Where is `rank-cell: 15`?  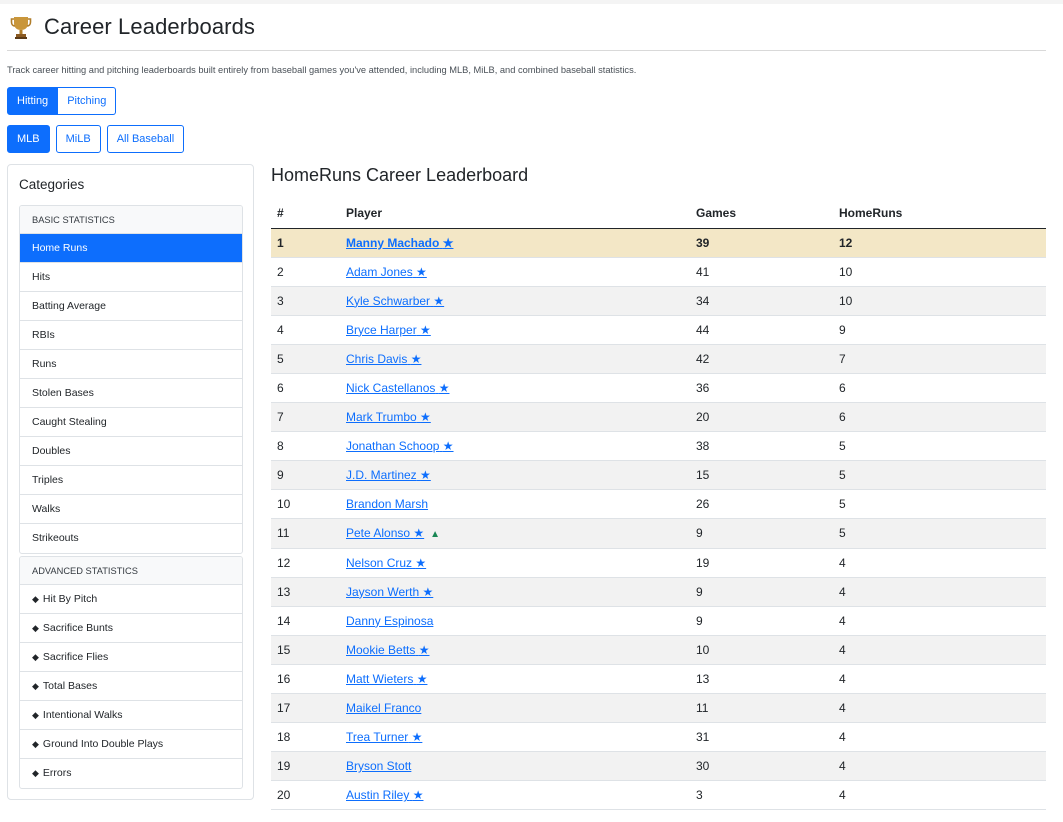 rank-cell: 15 is located at coordinates (305, 650).